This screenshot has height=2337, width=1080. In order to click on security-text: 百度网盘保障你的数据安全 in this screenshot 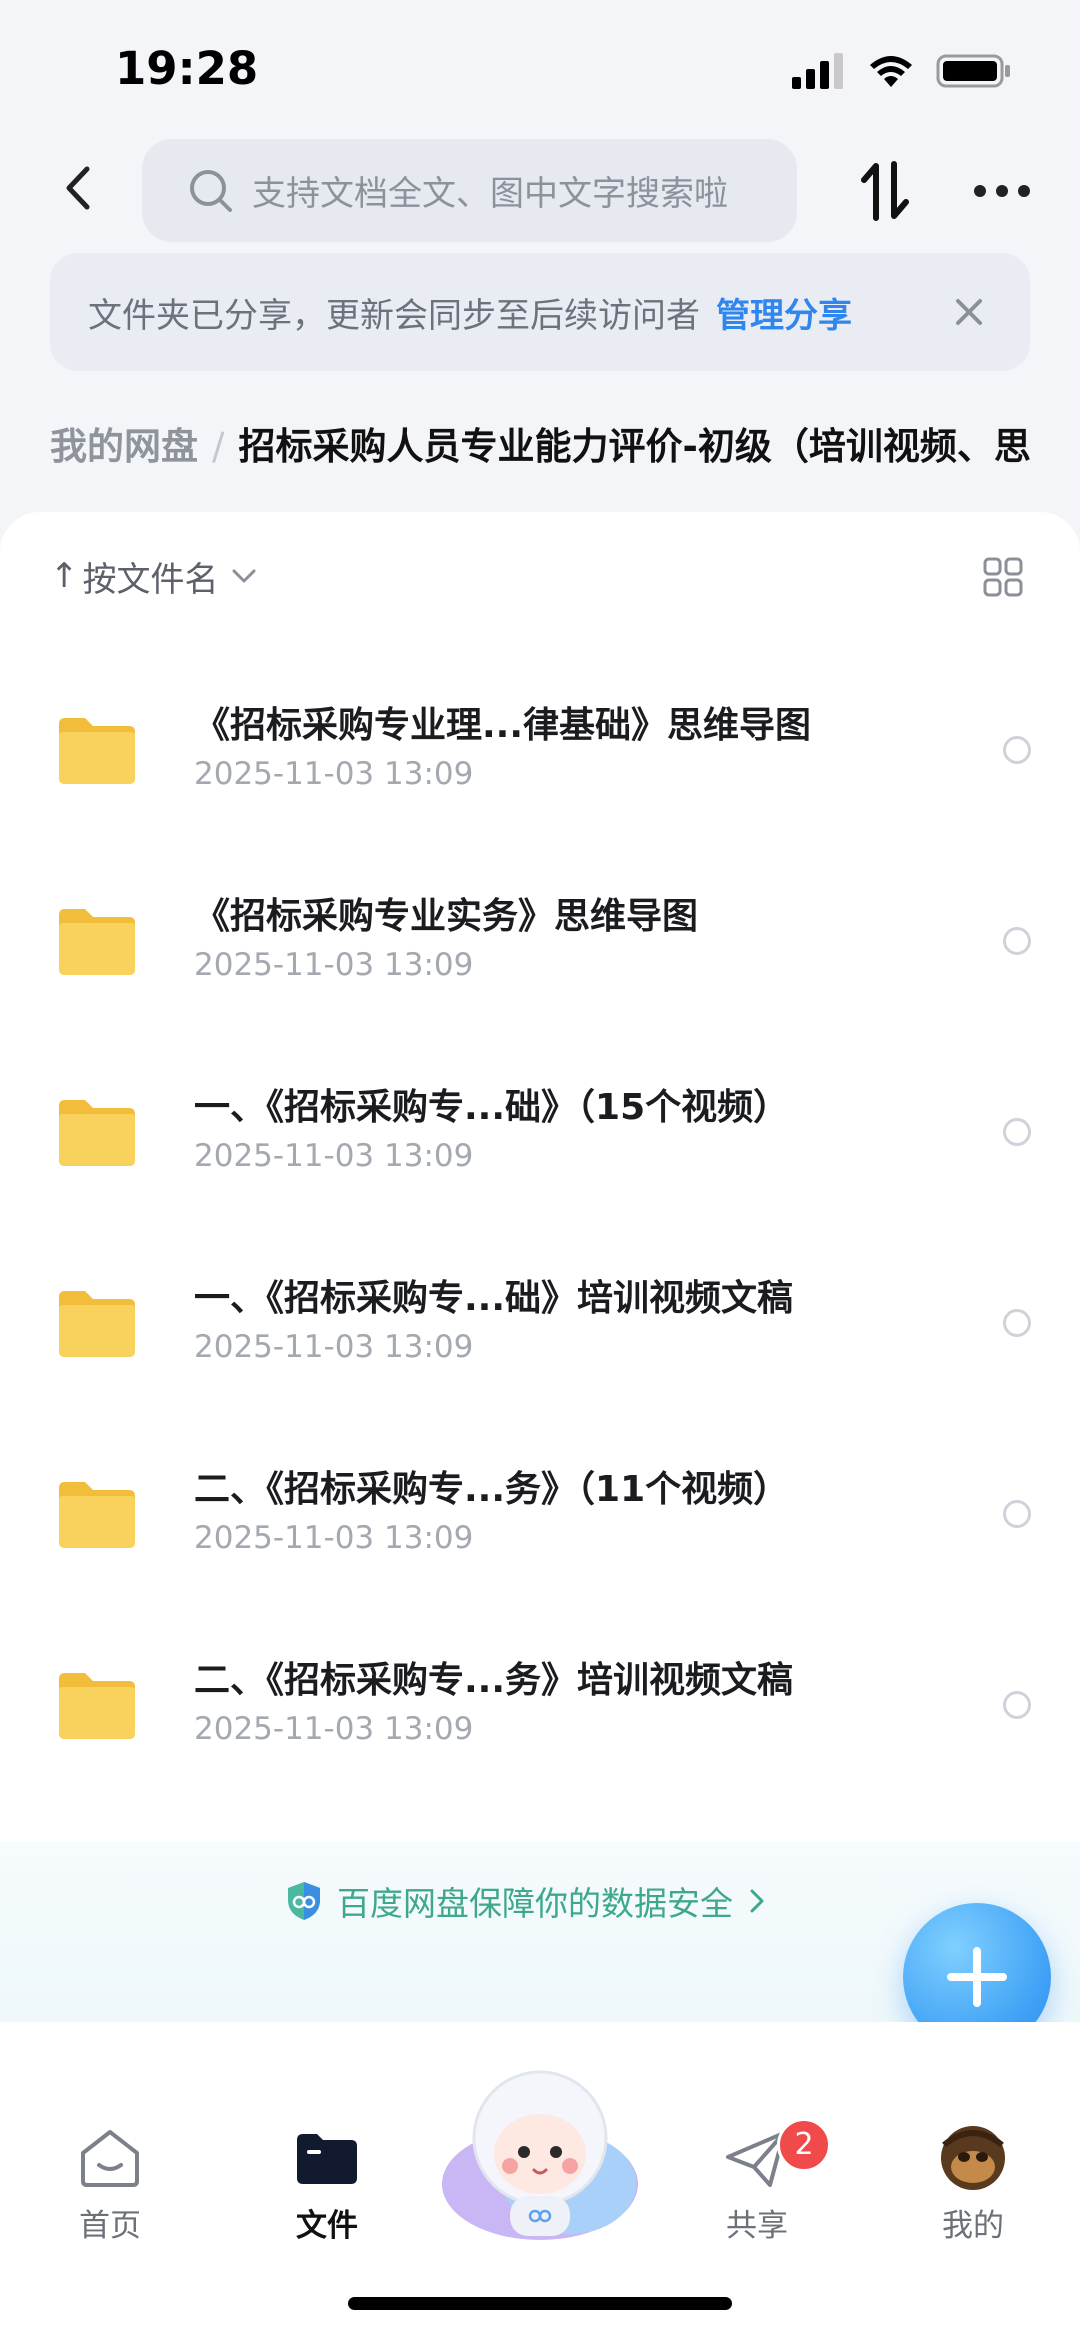, I will do `click(535, 1903)`.